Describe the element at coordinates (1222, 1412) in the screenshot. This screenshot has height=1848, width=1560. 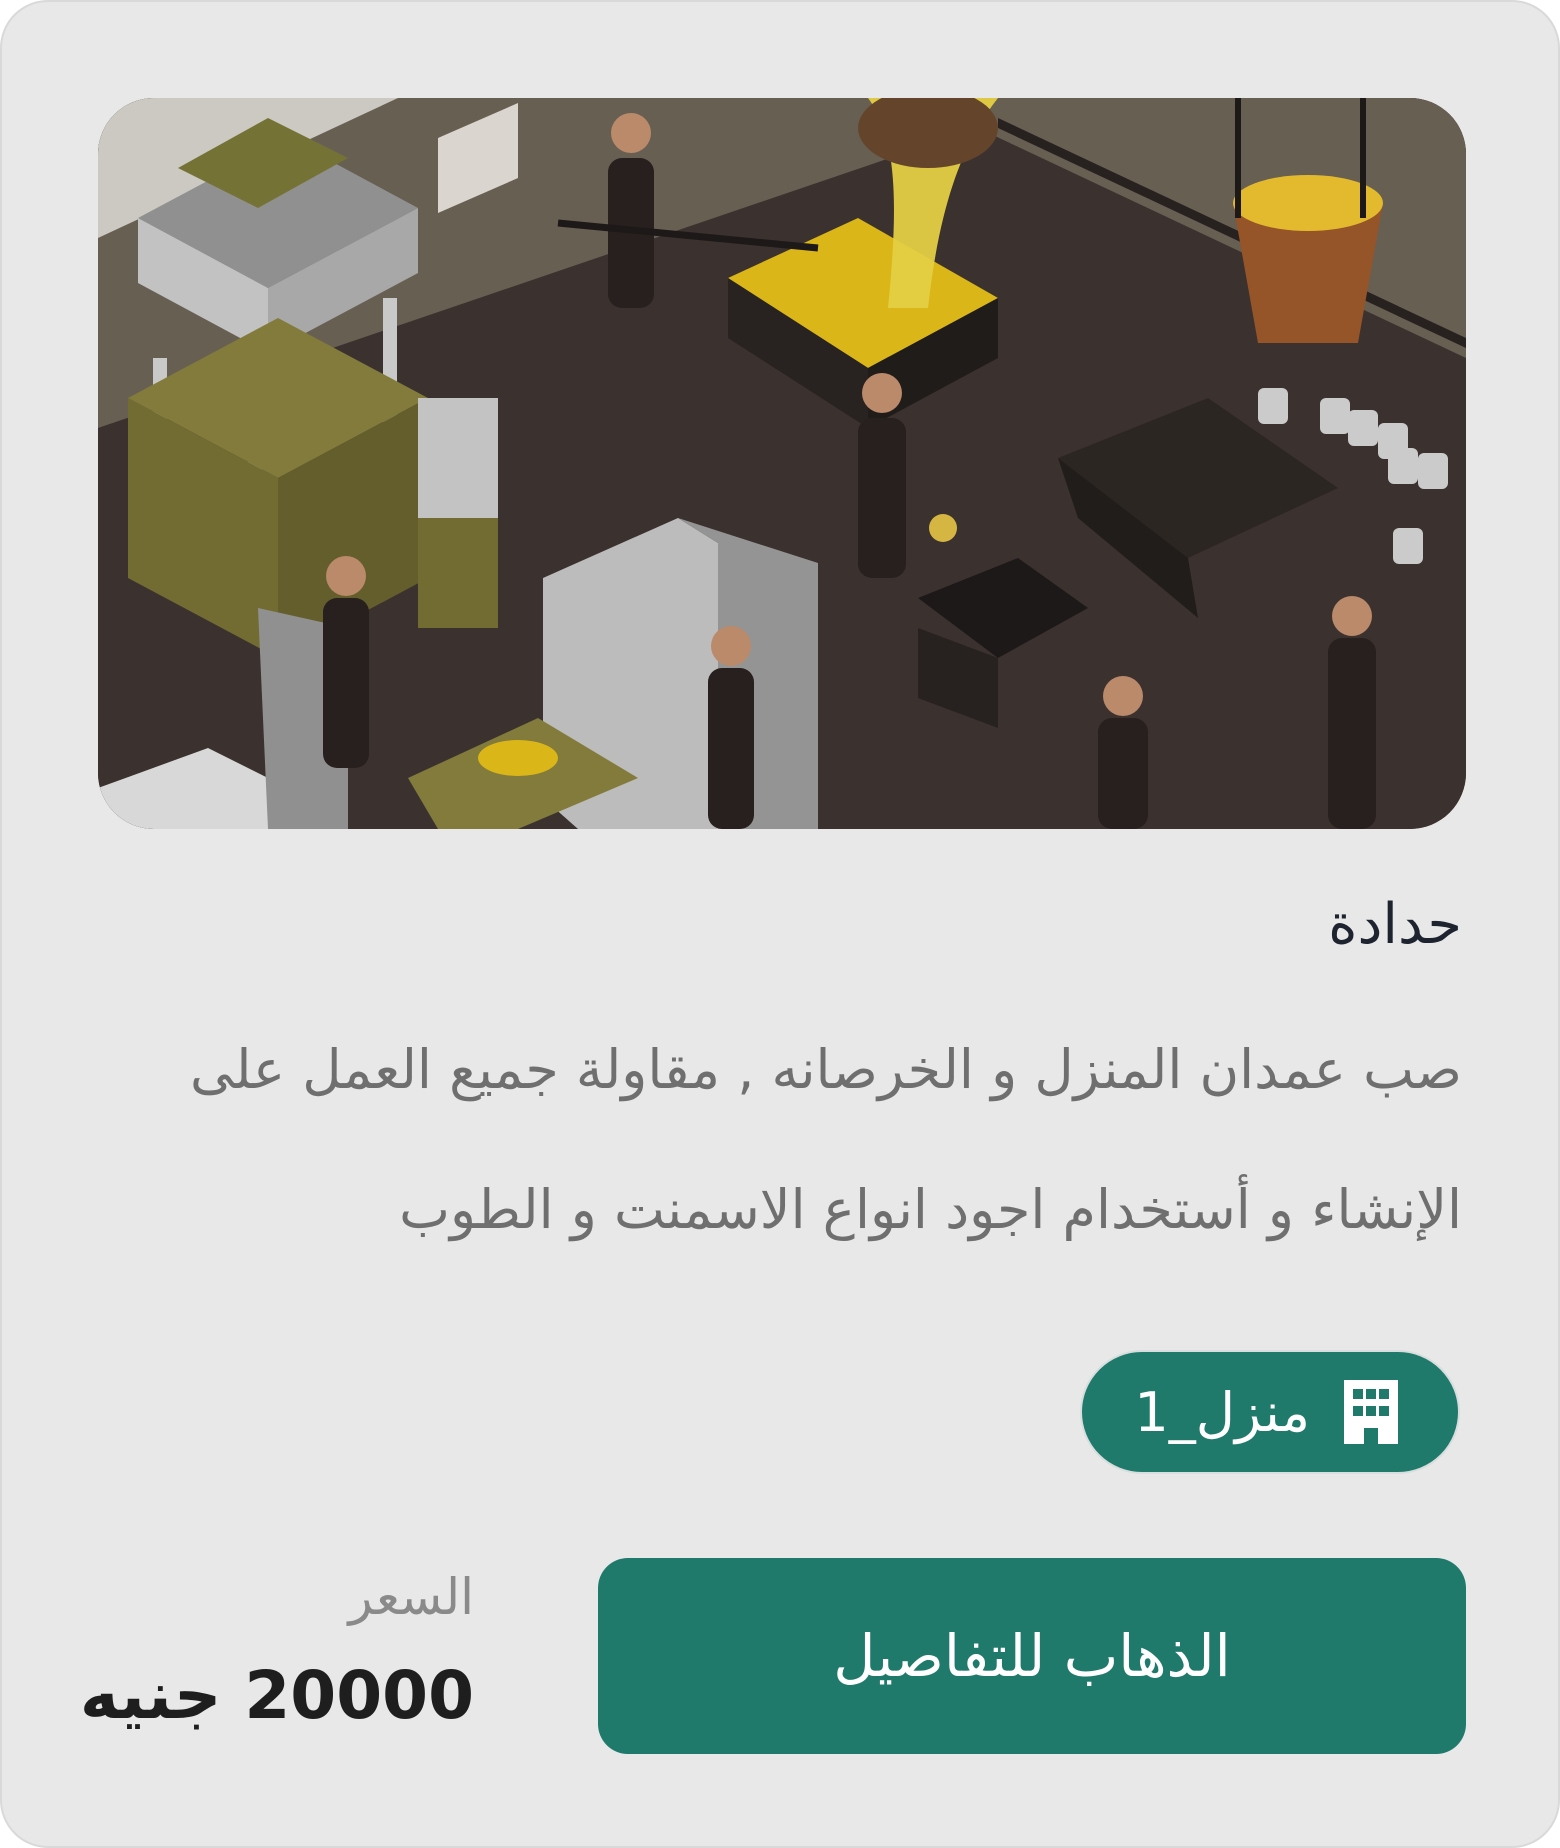
I see `category-tag-label: 1_منزل` at that location.